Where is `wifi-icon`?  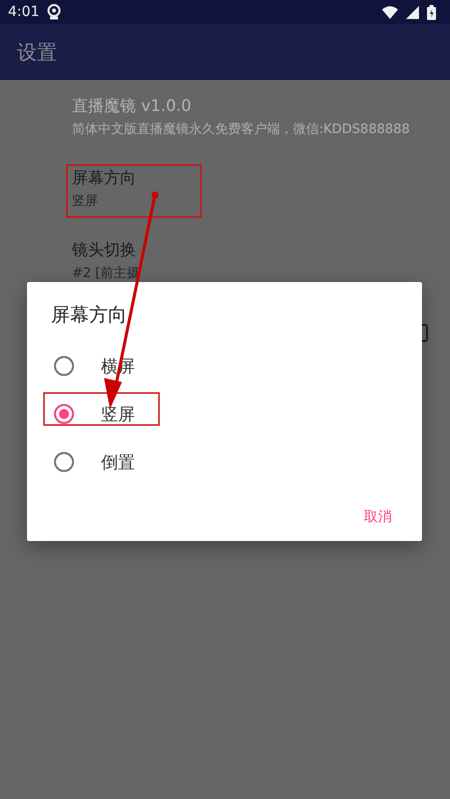 wifi-icon is located at coordinates (390, 12).